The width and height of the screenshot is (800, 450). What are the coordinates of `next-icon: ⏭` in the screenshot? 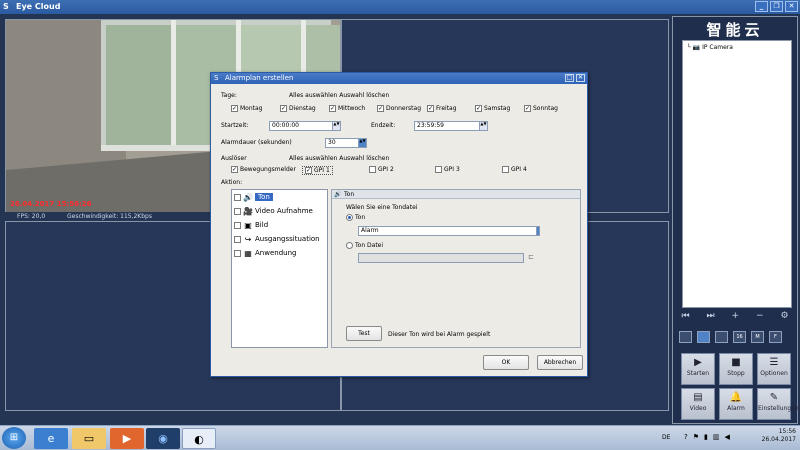 It's located at (710, 316).